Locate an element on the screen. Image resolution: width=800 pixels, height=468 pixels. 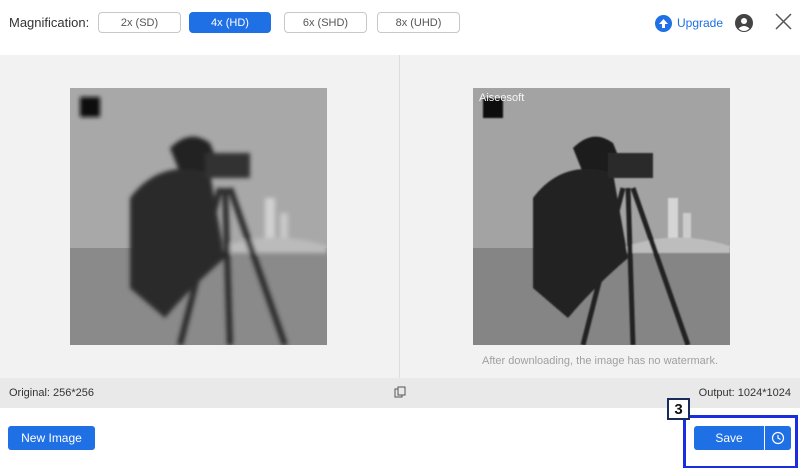
preview-divider is located at coordinates (399, 216).